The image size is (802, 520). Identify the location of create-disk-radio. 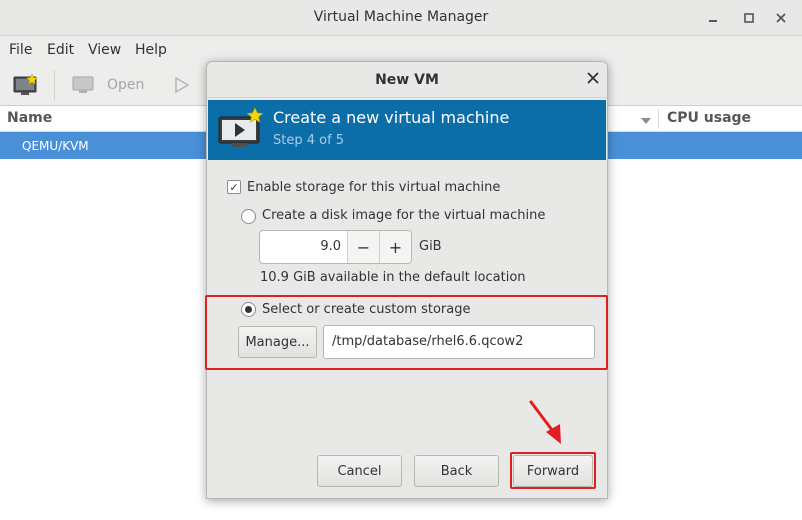
(248, 216).